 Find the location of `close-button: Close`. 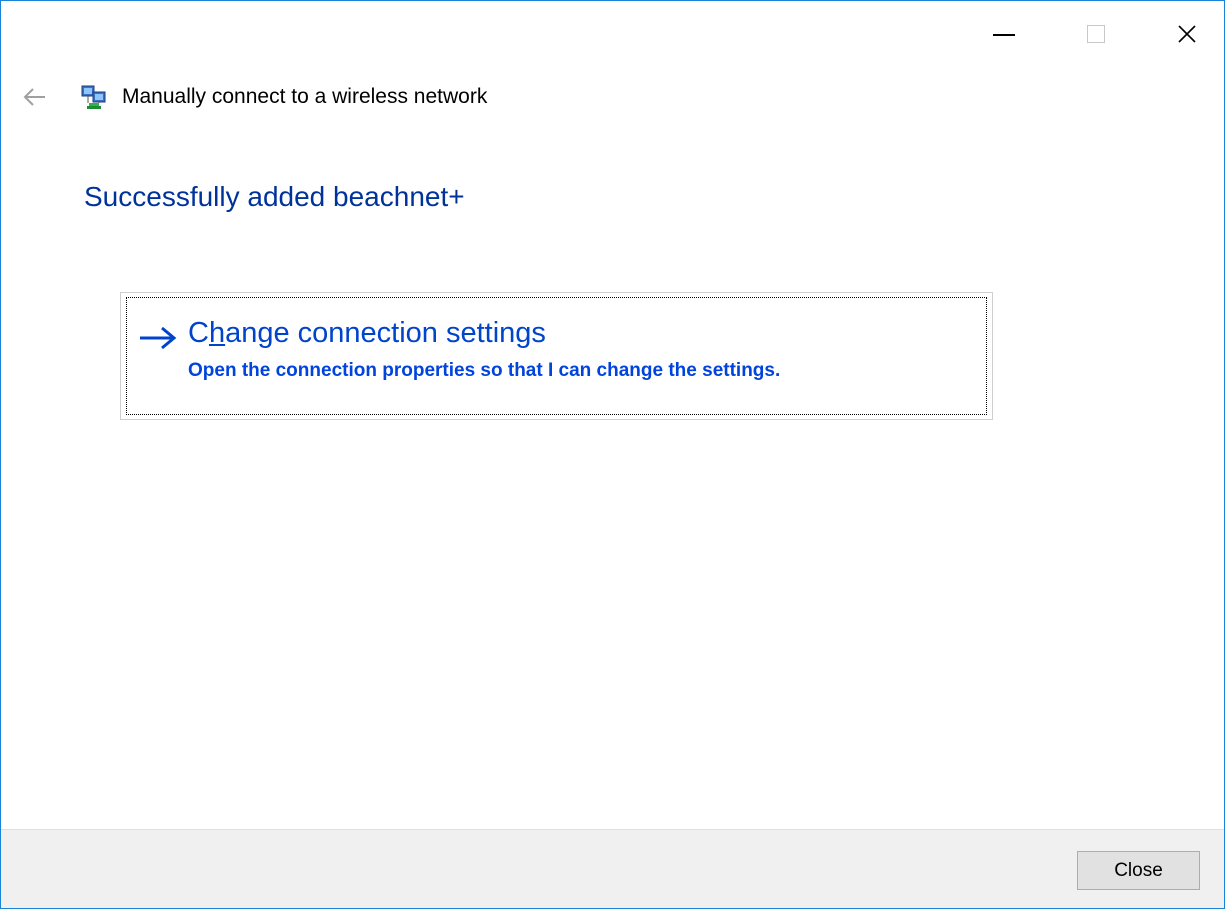

close-button: Close is located at coordinates (1138, 870).